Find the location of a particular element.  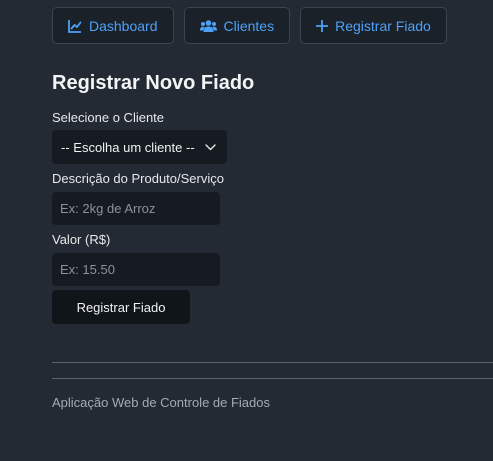

nav-clientes-label: Clientes is located at coordinates (249, 25).